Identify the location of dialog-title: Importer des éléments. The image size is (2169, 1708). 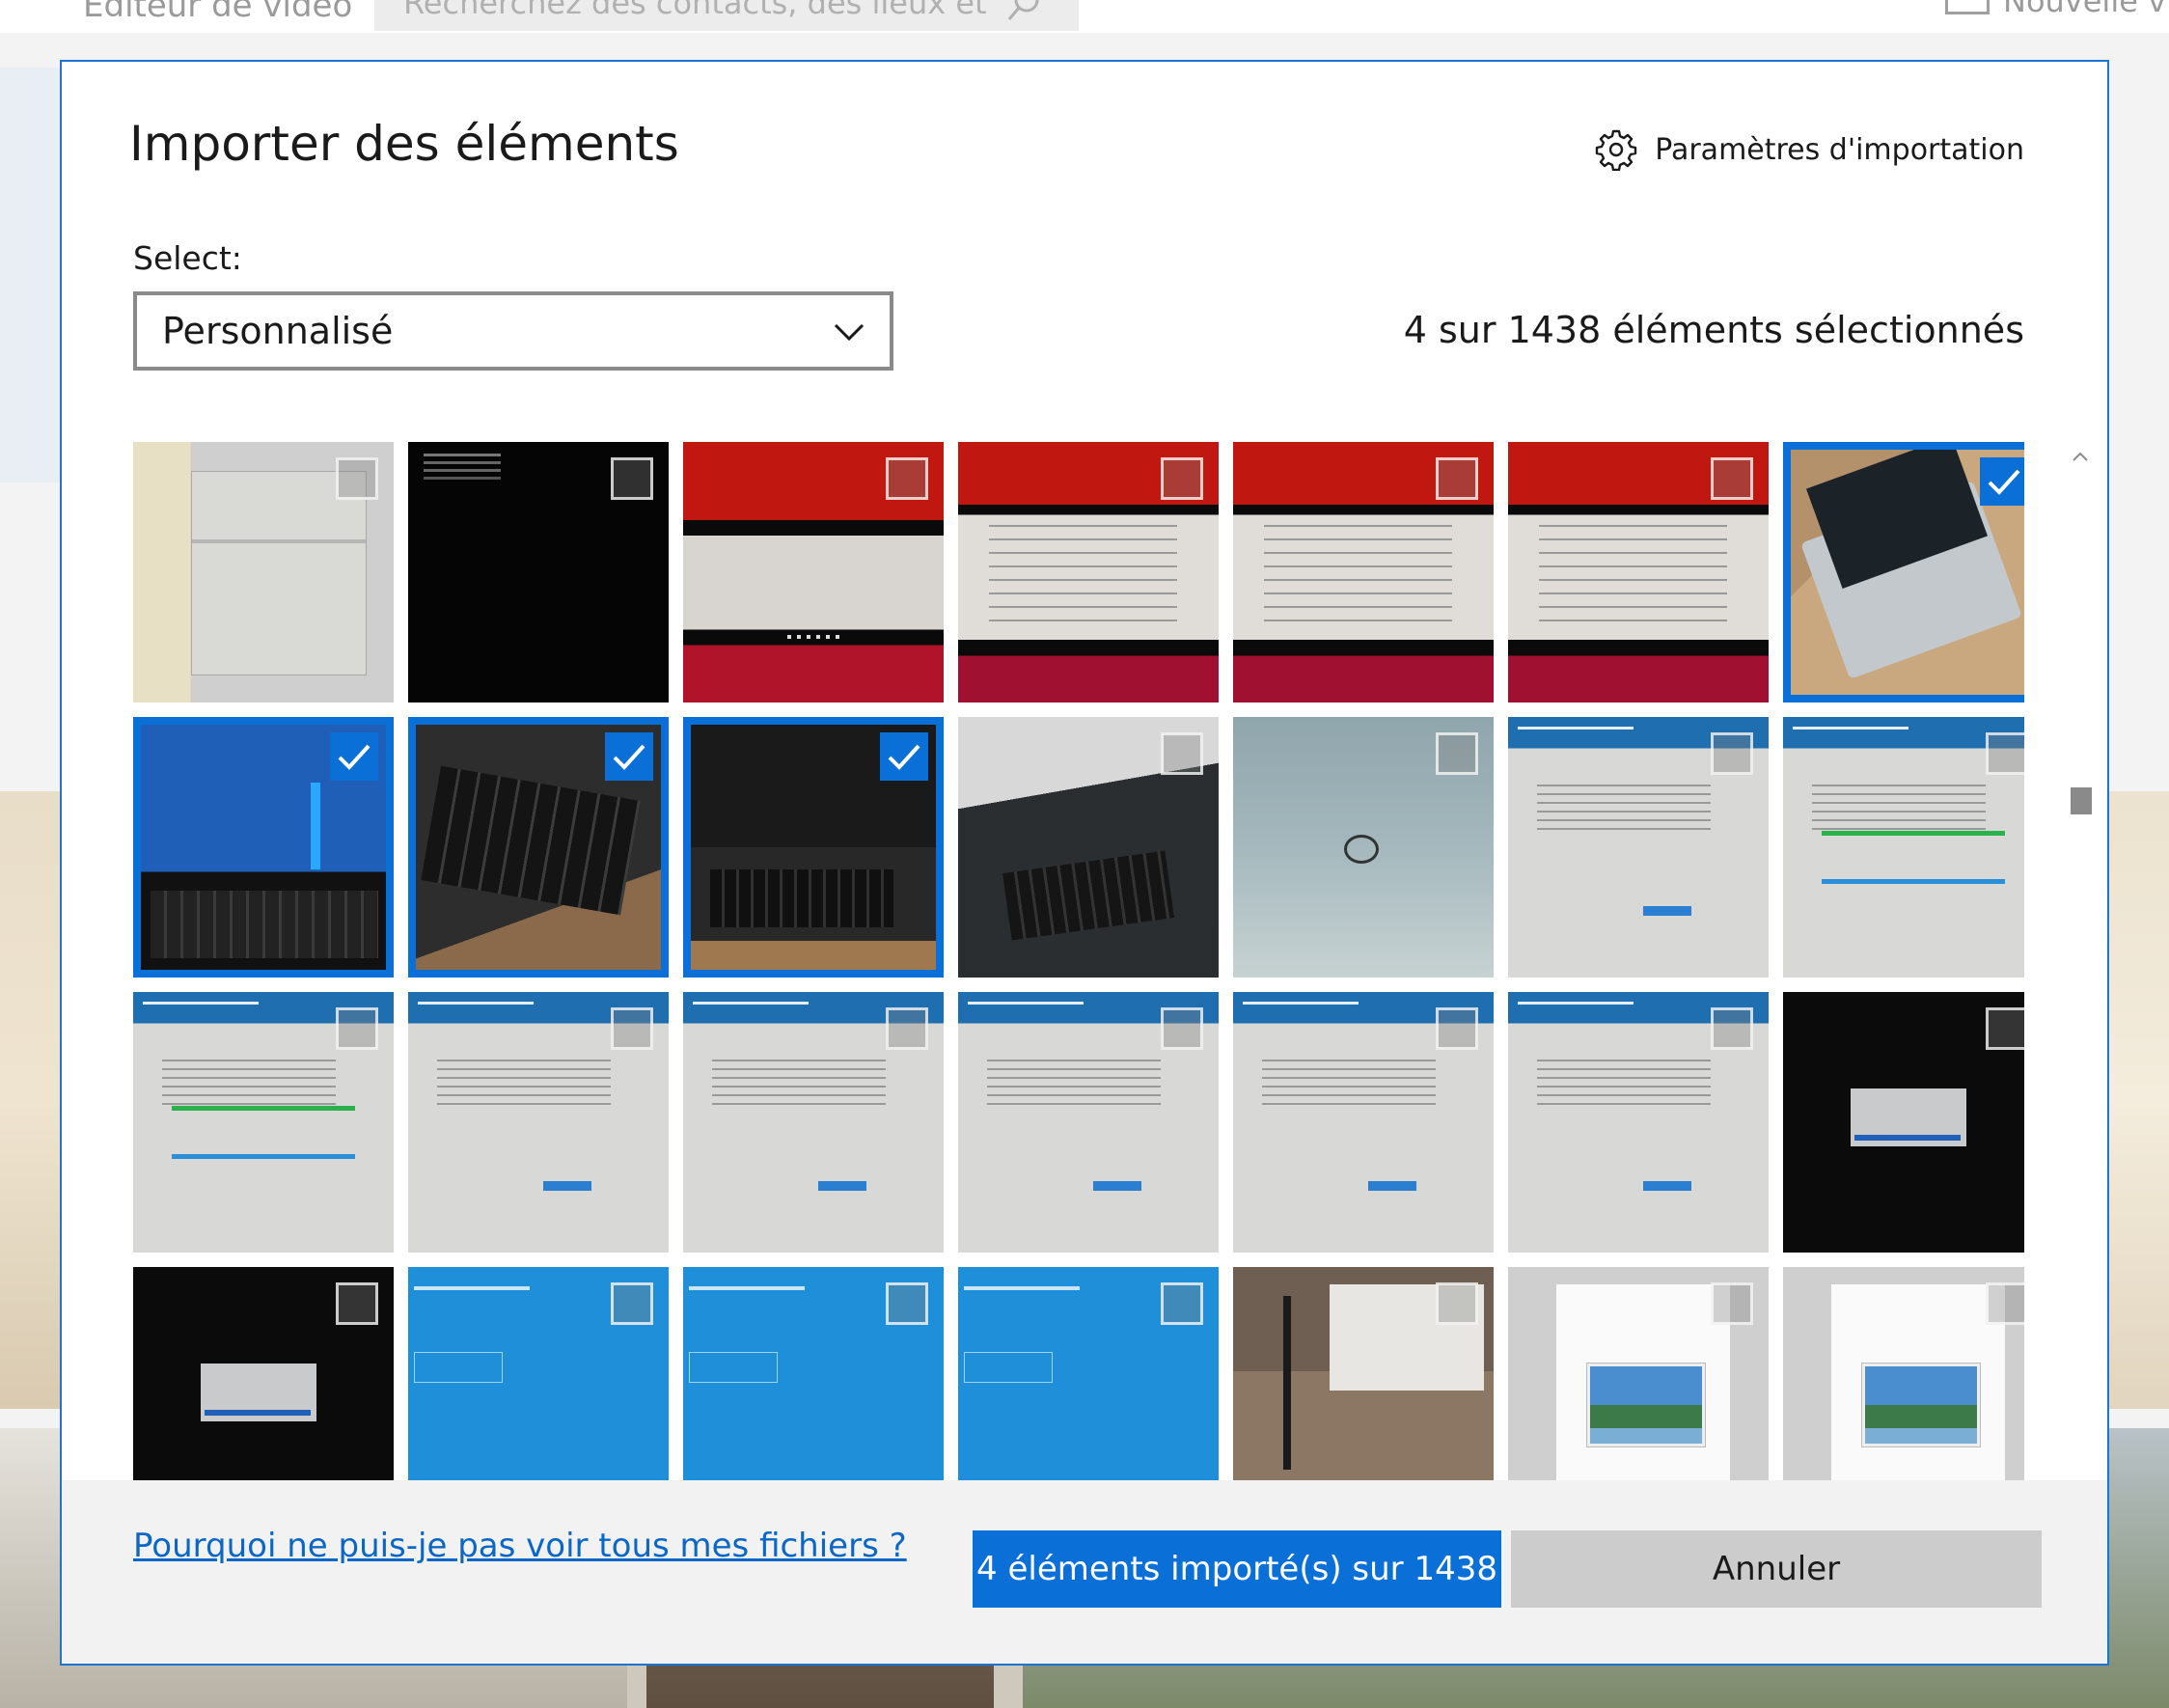
(404, 144).